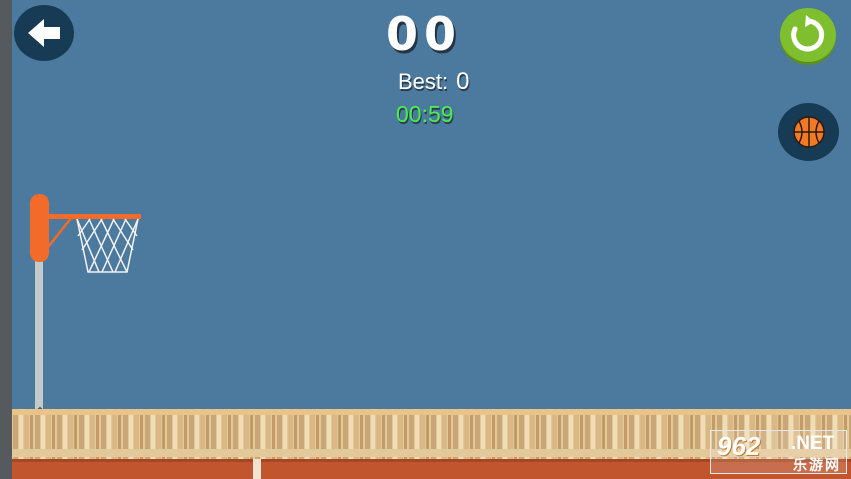  I want to click on hoop-rim, so click(94, 216).